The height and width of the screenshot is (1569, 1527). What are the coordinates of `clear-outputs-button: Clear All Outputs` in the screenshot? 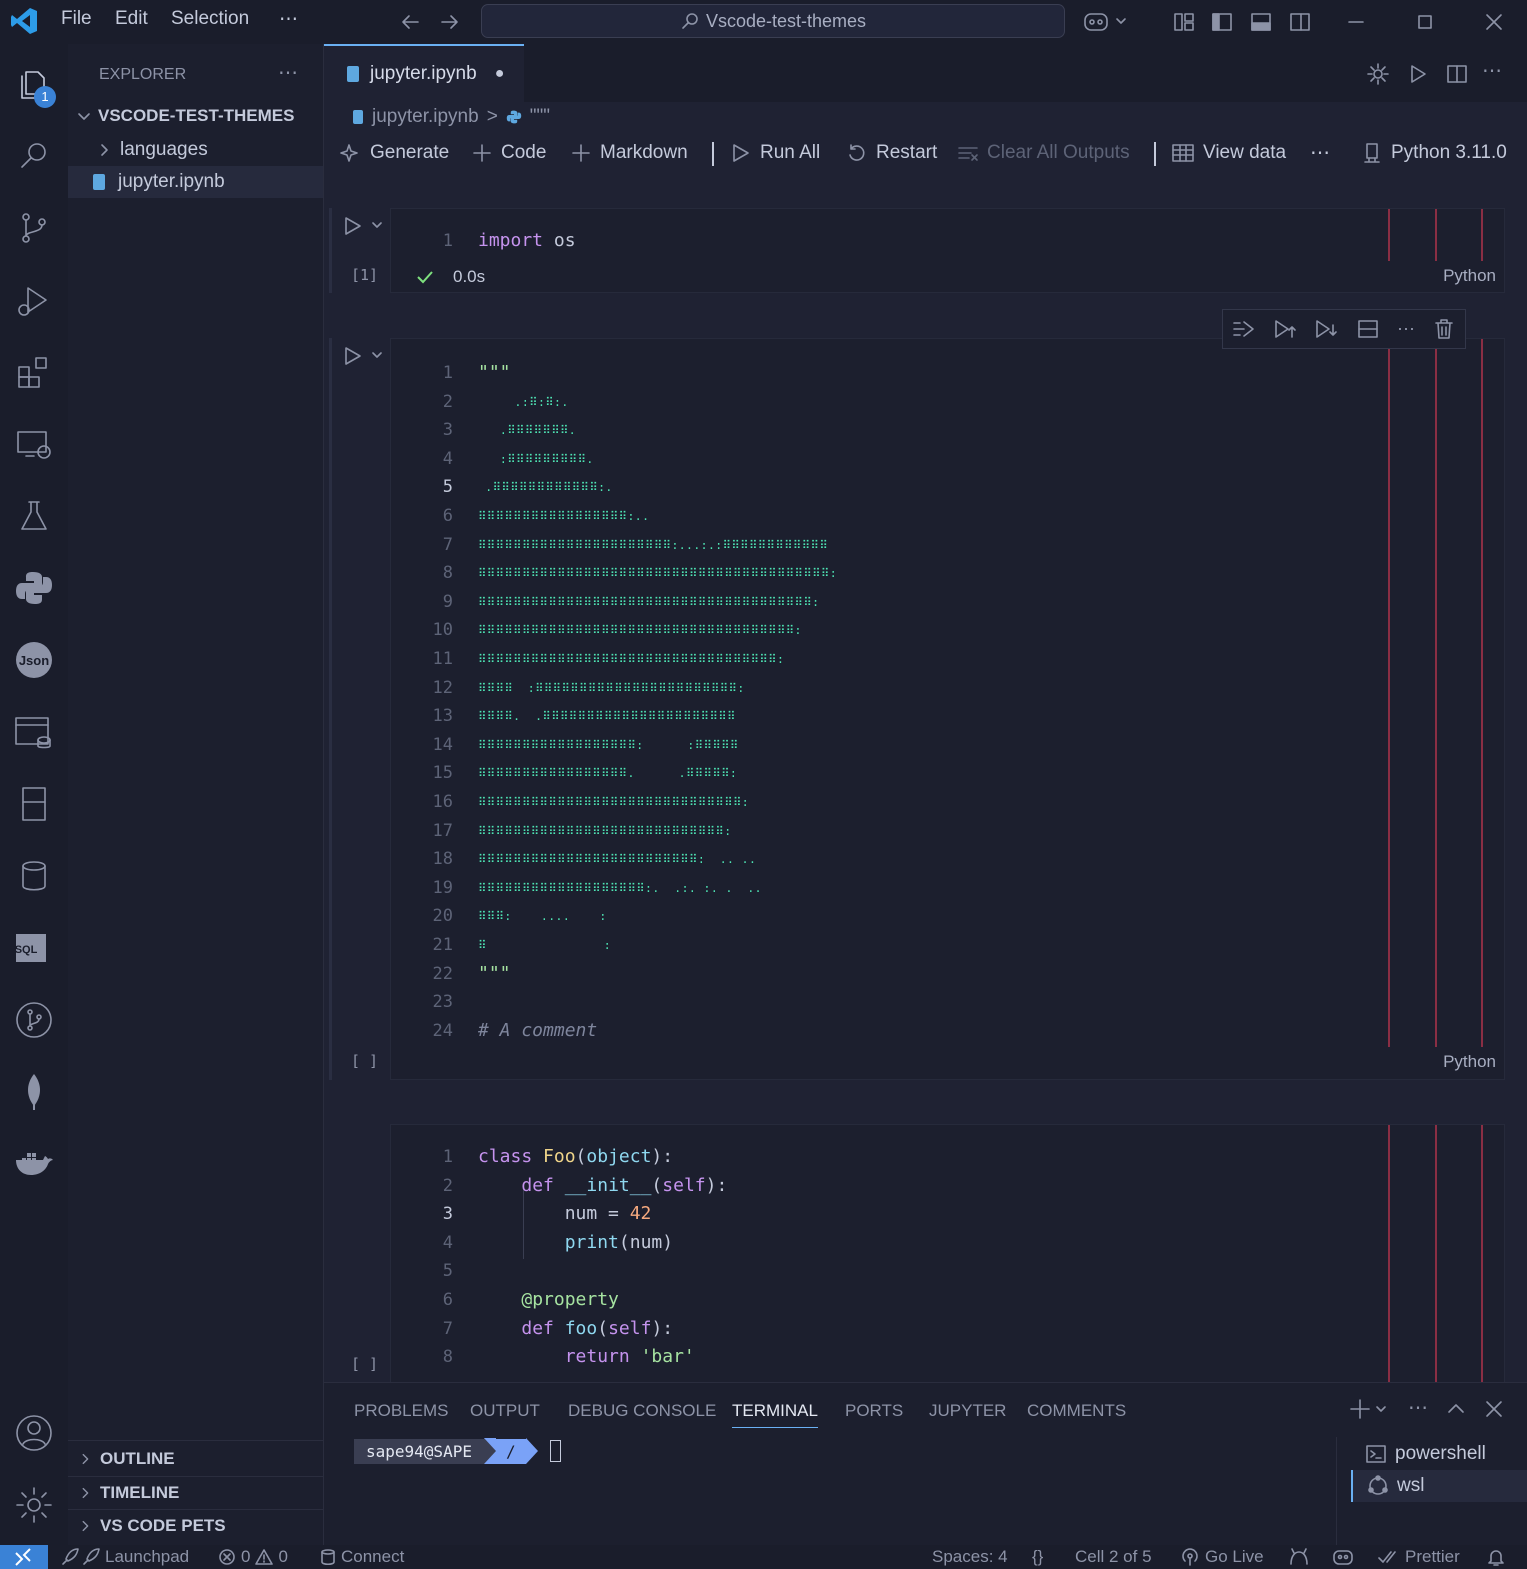 It's located at (1043, 153).